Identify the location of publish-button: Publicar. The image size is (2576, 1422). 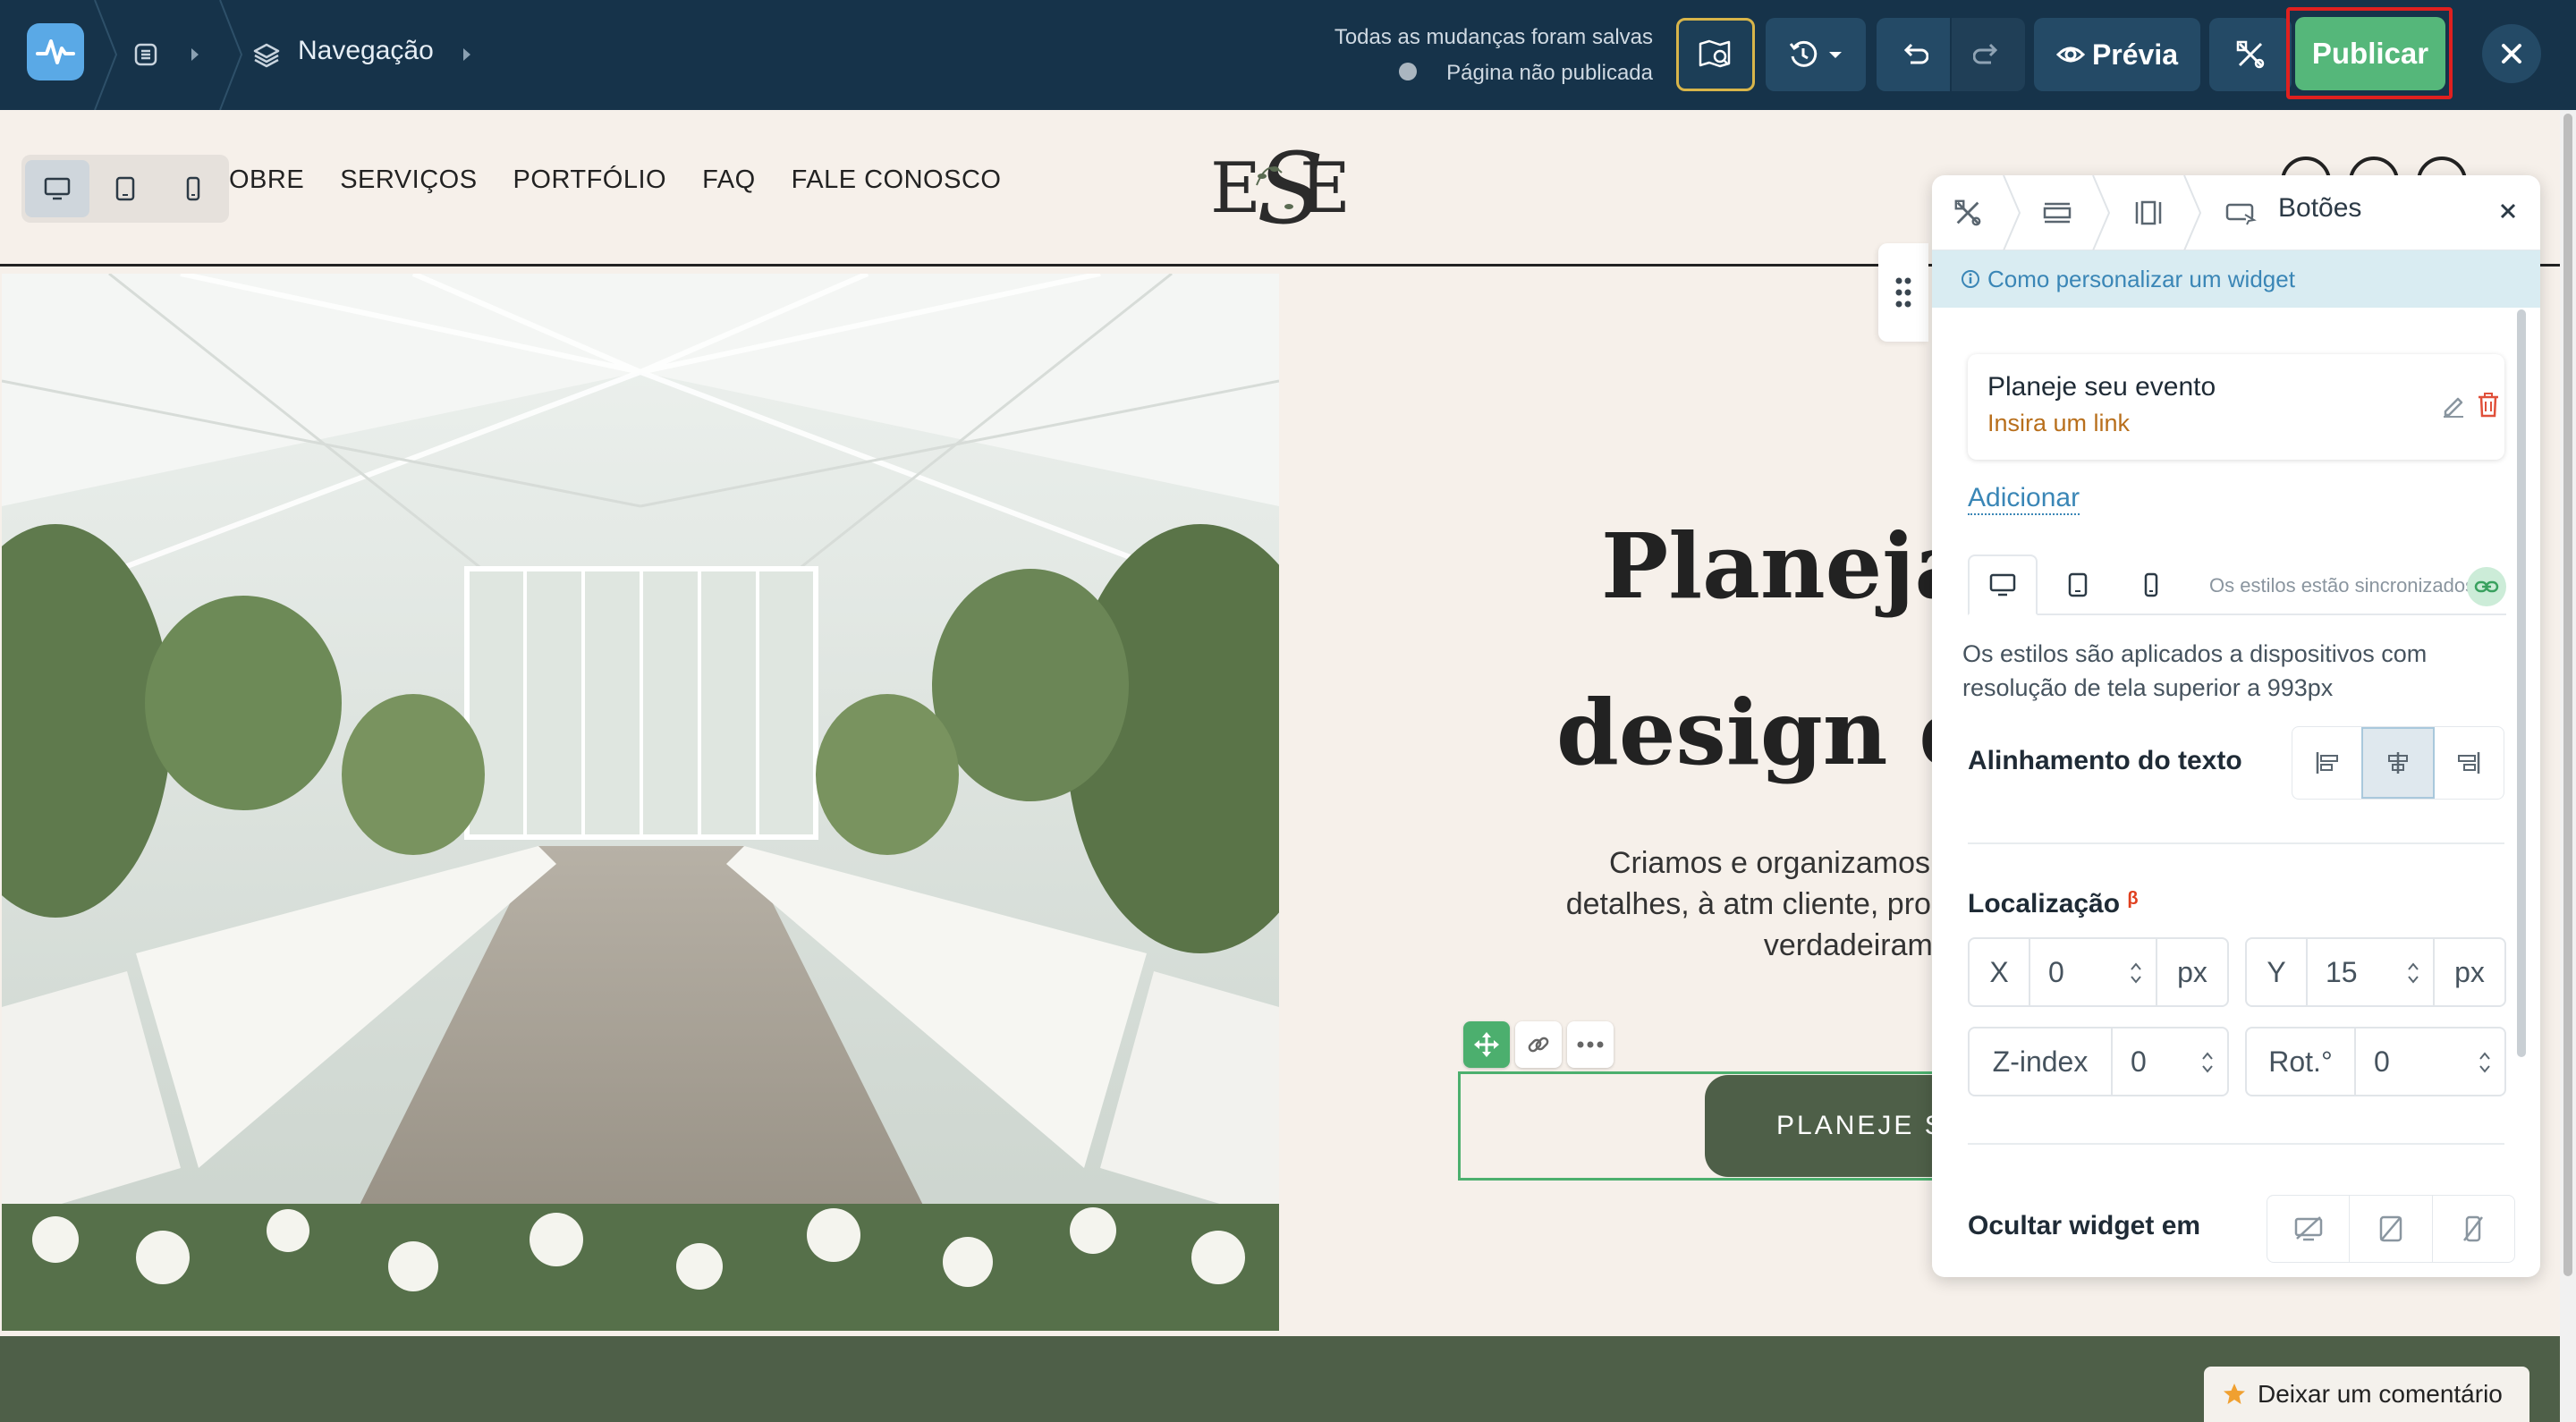
(2370, 53).